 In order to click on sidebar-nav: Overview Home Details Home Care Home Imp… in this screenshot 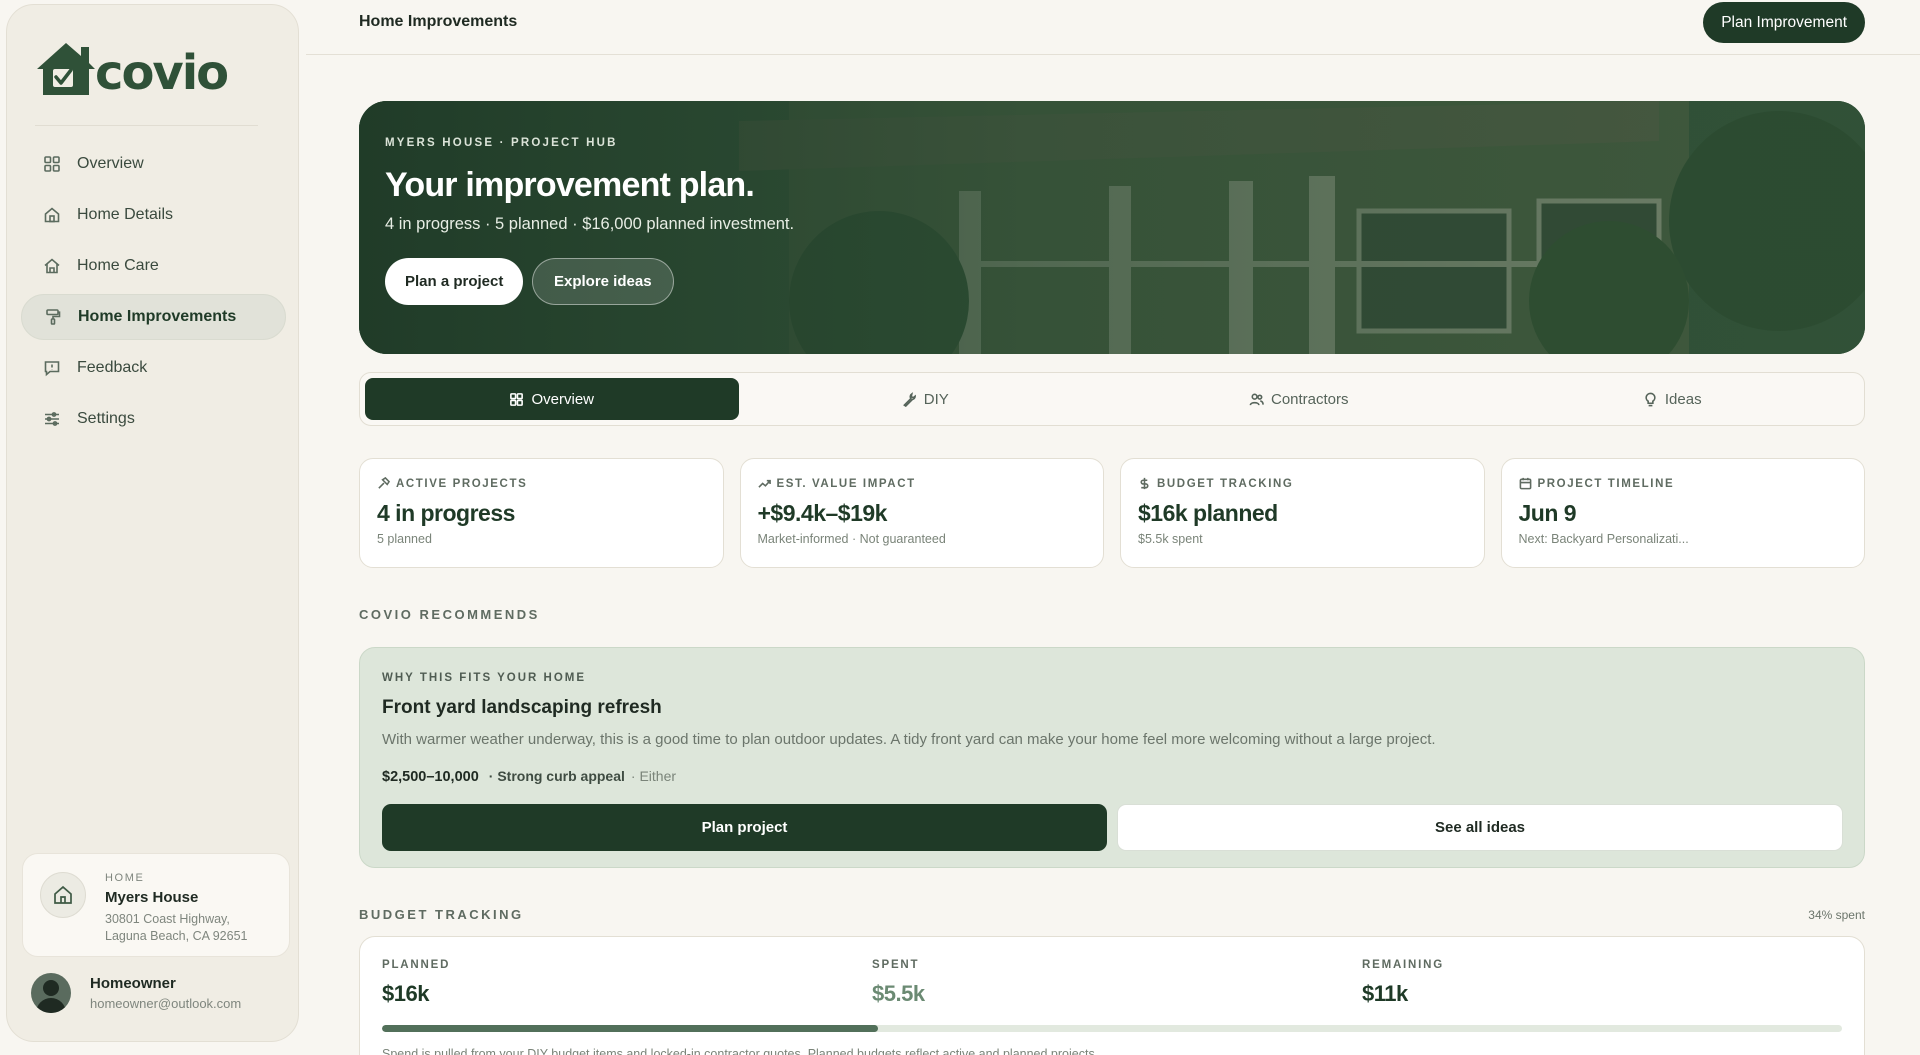, I will do `click(153, 294)`.